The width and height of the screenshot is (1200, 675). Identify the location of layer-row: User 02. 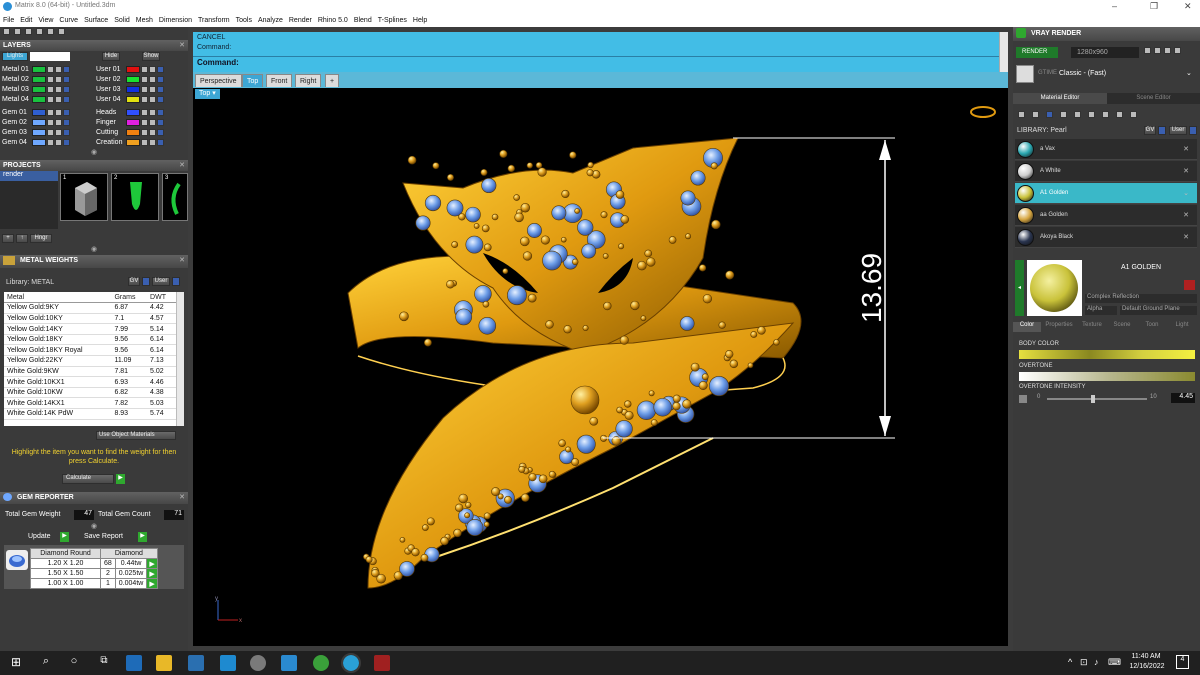
(130, 79).